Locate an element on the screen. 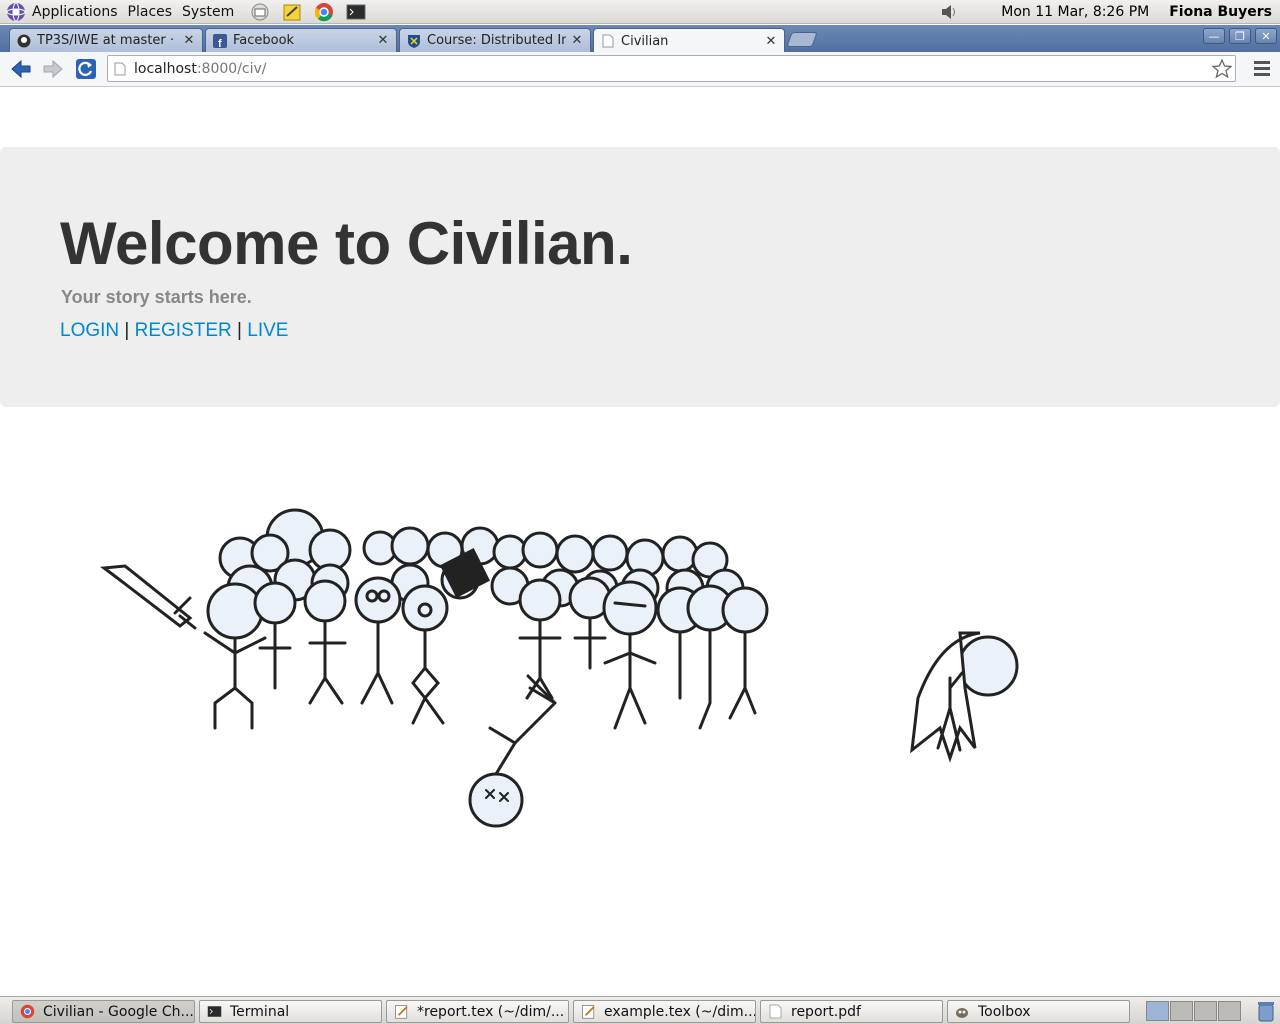 The width and height of the screenshot is (1280, 1024). tab-github: TP3S/IWE at master · c ✕ is located at coordinates (106, 40).